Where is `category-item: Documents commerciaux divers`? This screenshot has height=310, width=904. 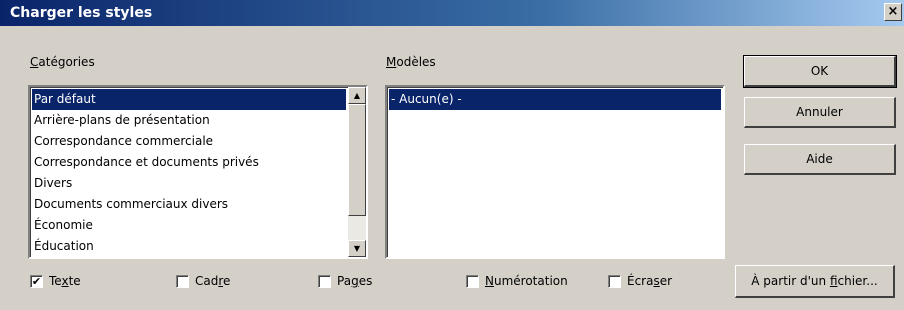
category-item: Documents commerciaux divers is located at coordinates (189, 204).